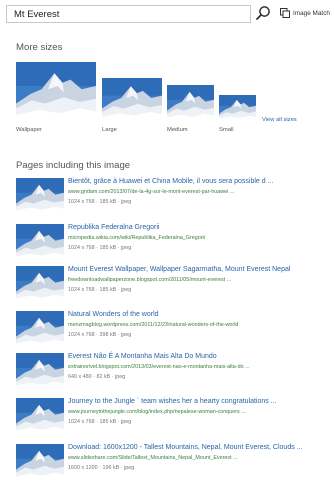 This screenshot has height=488, width=334. I want to click on image-match-button: Image Match, so click(305, 13).